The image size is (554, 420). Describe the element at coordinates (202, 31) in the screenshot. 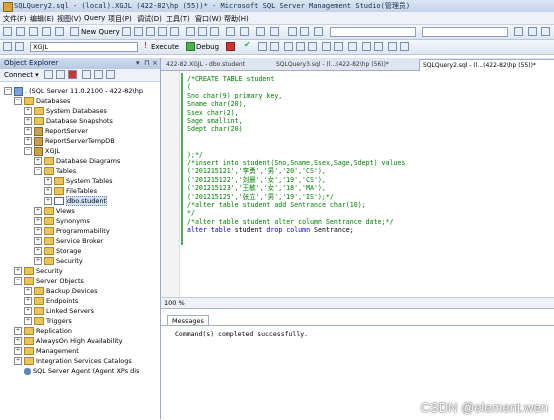

I see `copy-icon` at that location.